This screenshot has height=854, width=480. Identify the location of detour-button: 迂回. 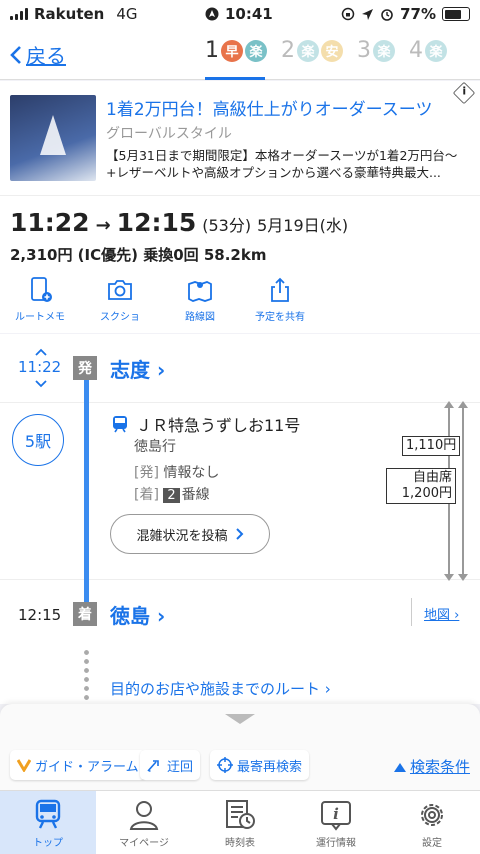
(170, 765).